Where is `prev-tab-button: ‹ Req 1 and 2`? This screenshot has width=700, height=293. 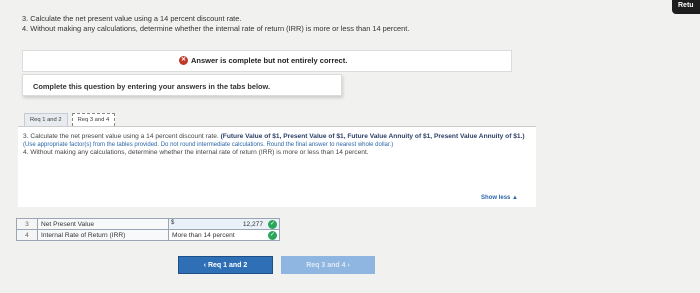 prev-tab-button: ‹ Req 1 and 2 is located at coordinates (225, 265).